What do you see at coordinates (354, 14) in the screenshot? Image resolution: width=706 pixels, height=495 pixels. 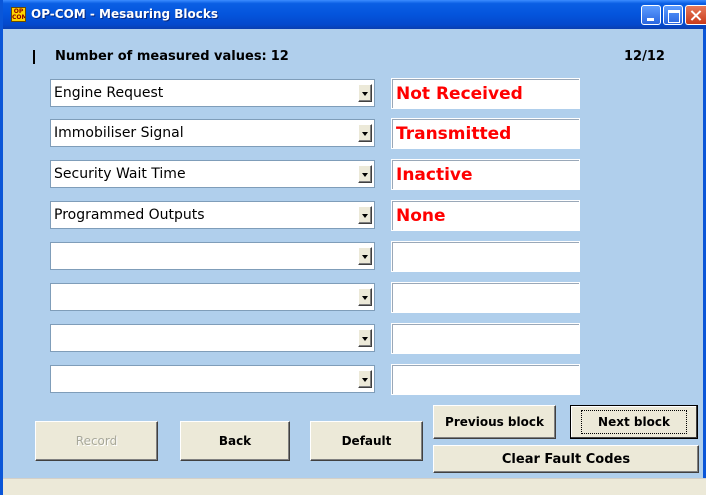 I see `title-bar: OP COM OP-COM - Mesauring Blocks` at bounding box center [354, 14].